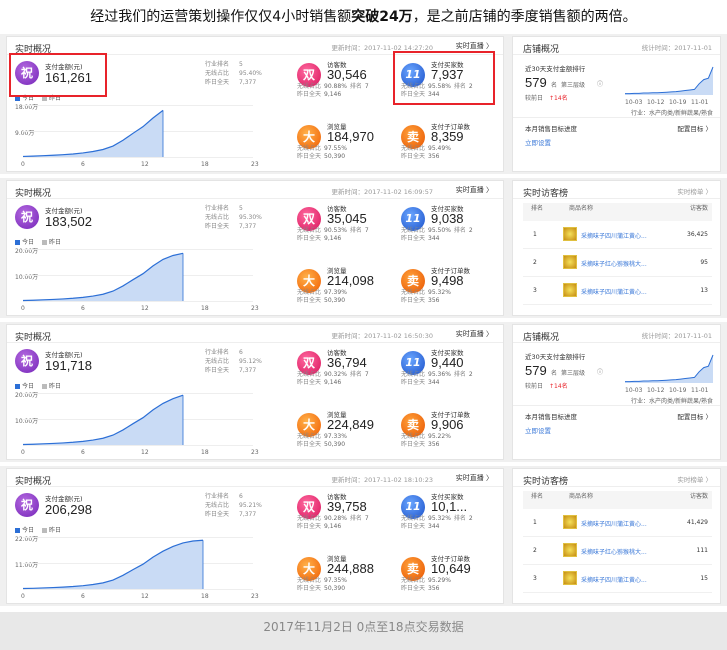 Image resolution: width=727 pixels, height=650 pixels. Describe the element at coordinates (702, 550) in the screenshot. I see `row-visitors: 111` at that location.